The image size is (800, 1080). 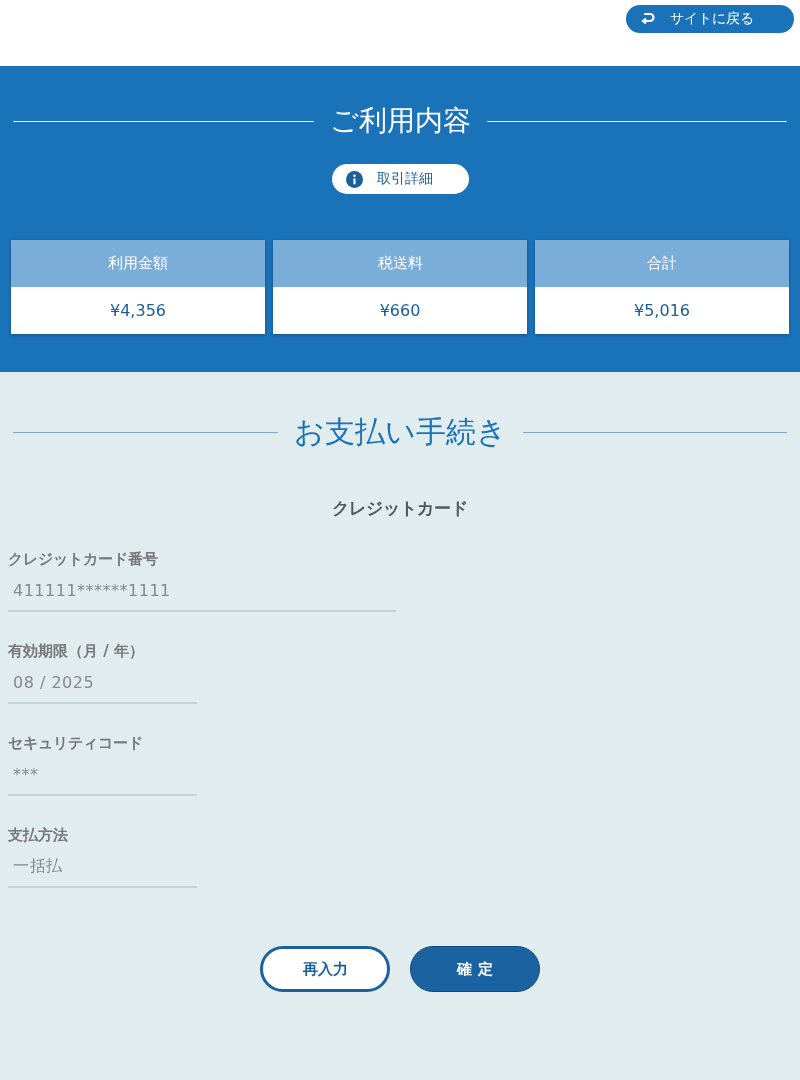 What do you see at coordinates (400, 263) in the screenshot?
I see `summary-label: 税送料` at bounding box center [400, 263].